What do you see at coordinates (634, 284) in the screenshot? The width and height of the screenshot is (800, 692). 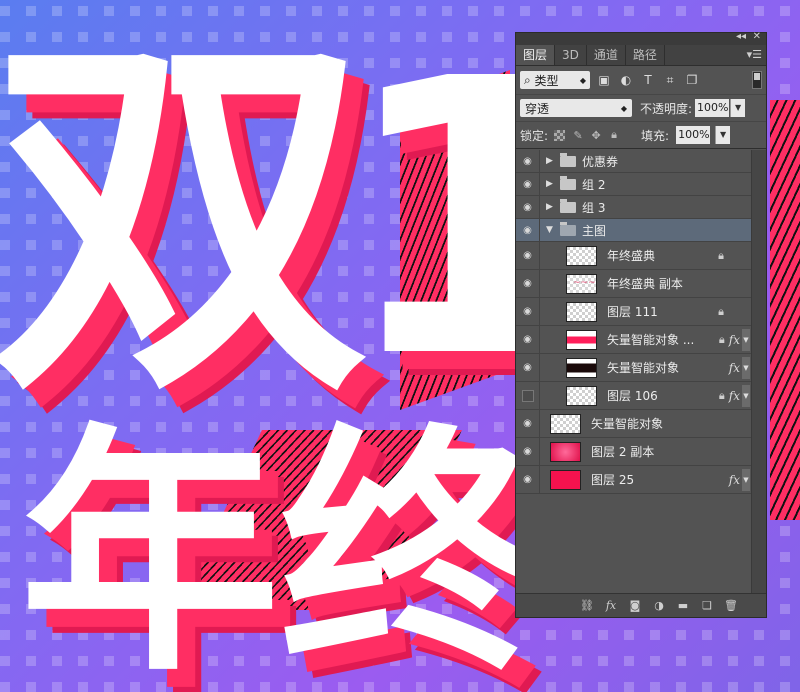 I see `layer-row: ◉ 年终盛典 副本` at bounding box center [634, 284].